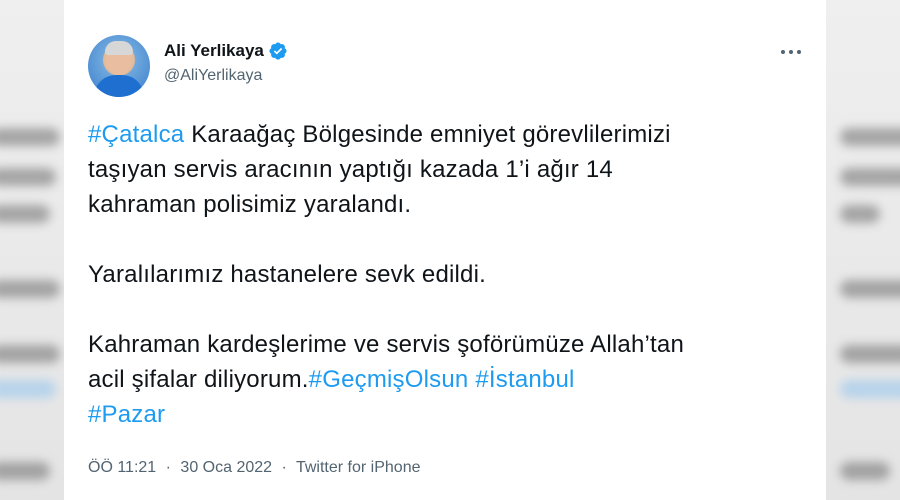 This screenshot has width=900, height=500. Describe the element at coordinates (198, 379) in the screenshot. I see `tweet-text-segment: acil şifalar diliyorum.` at that location.